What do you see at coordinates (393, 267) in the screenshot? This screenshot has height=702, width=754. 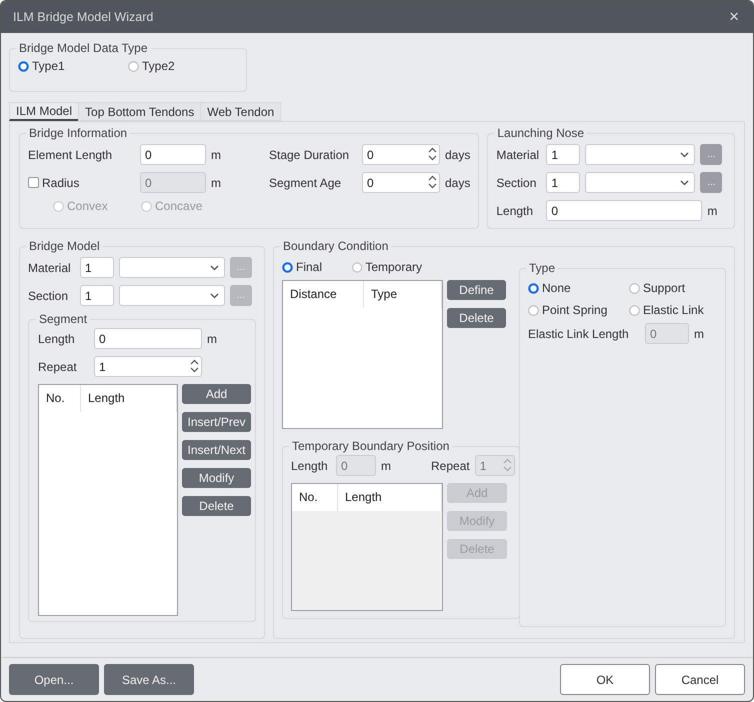 I see `radio-label: Temporary` at bounding box center [393, 267].